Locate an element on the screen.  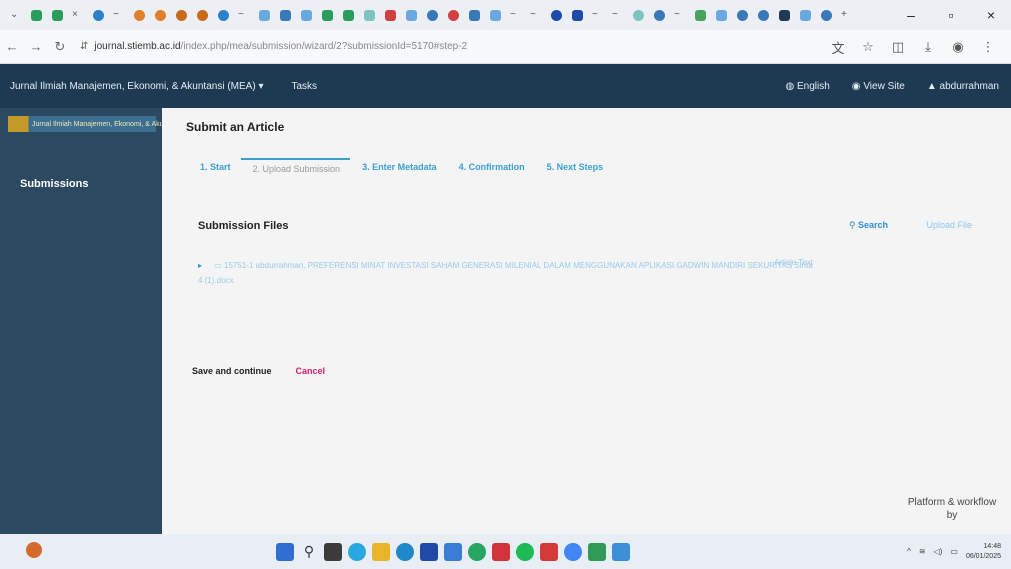
task-view-icon is located at coordinates (333, 551).